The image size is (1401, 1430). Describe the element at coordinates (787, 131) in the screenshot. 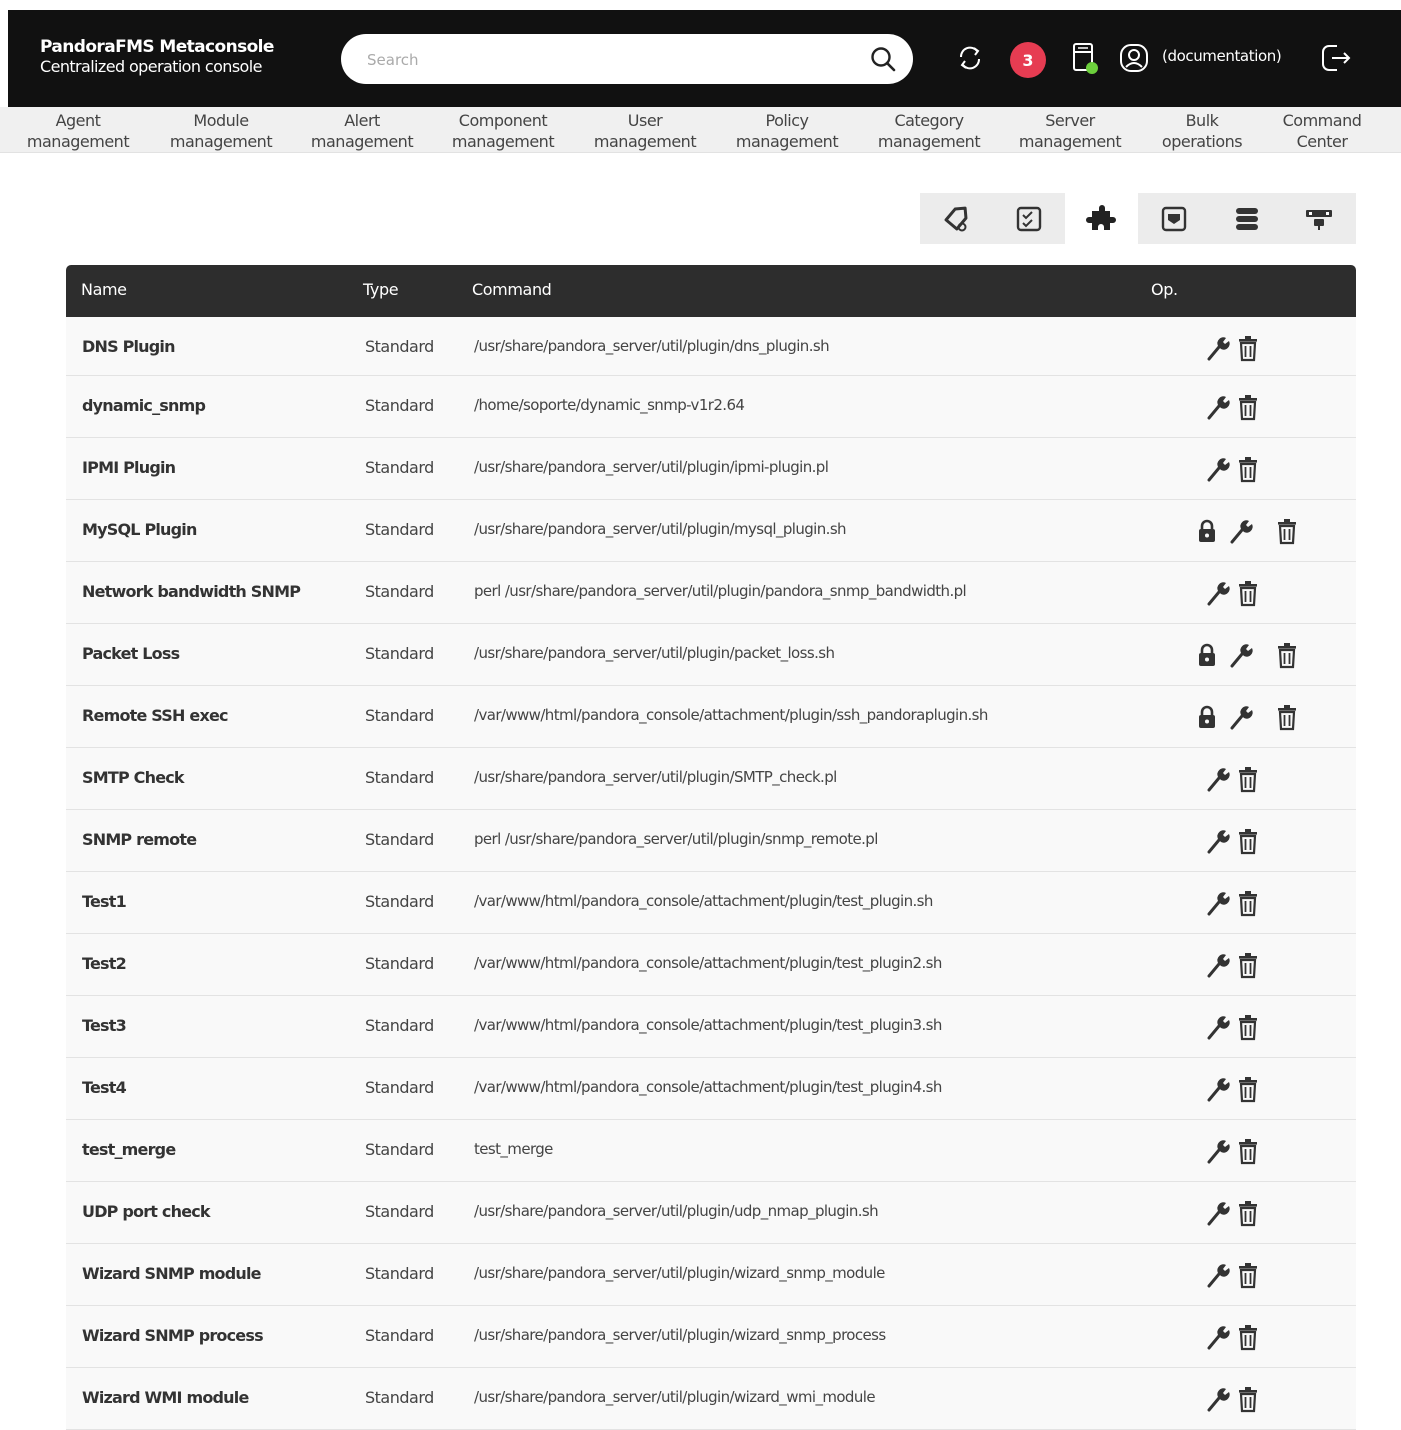

I see `nav-policy-management: Policy management` at that location.